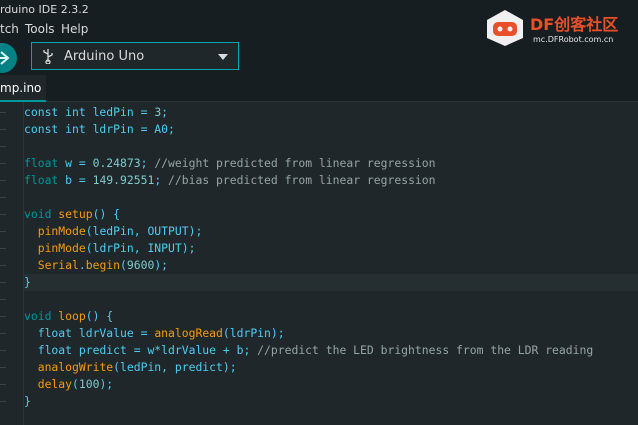 This screenshot has height=425, width=638. I want to click on usb-icon, so click(48, 56).